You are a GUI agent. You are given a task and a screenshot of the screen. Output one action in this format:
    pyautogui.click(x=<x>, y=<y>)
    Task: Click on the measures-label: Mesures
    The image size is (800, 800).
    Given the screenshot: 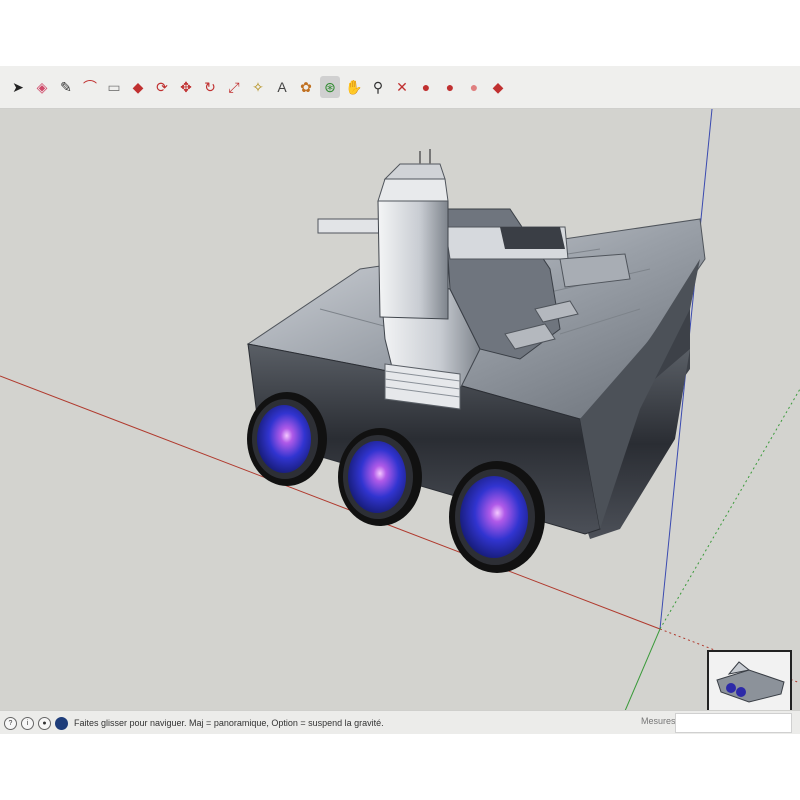 What is the action you would take?
    pyautogui.click(x=658, y=721)
    